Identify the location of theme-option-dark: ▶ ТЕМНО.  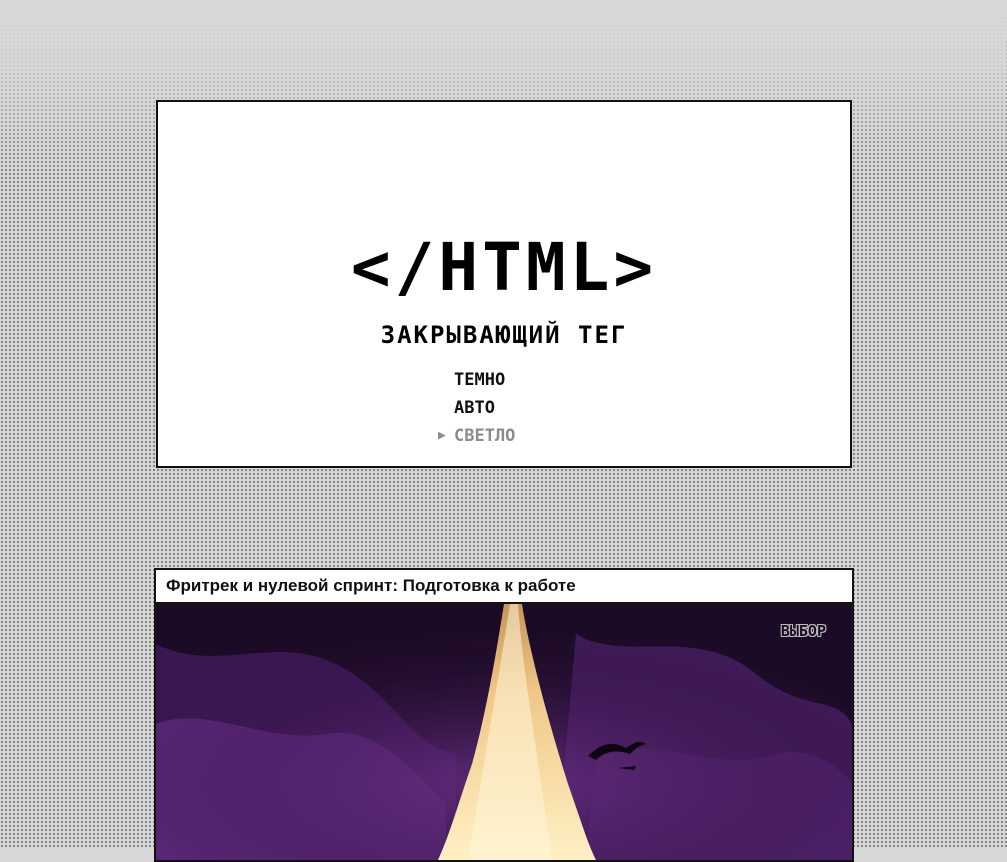
(514, 380).